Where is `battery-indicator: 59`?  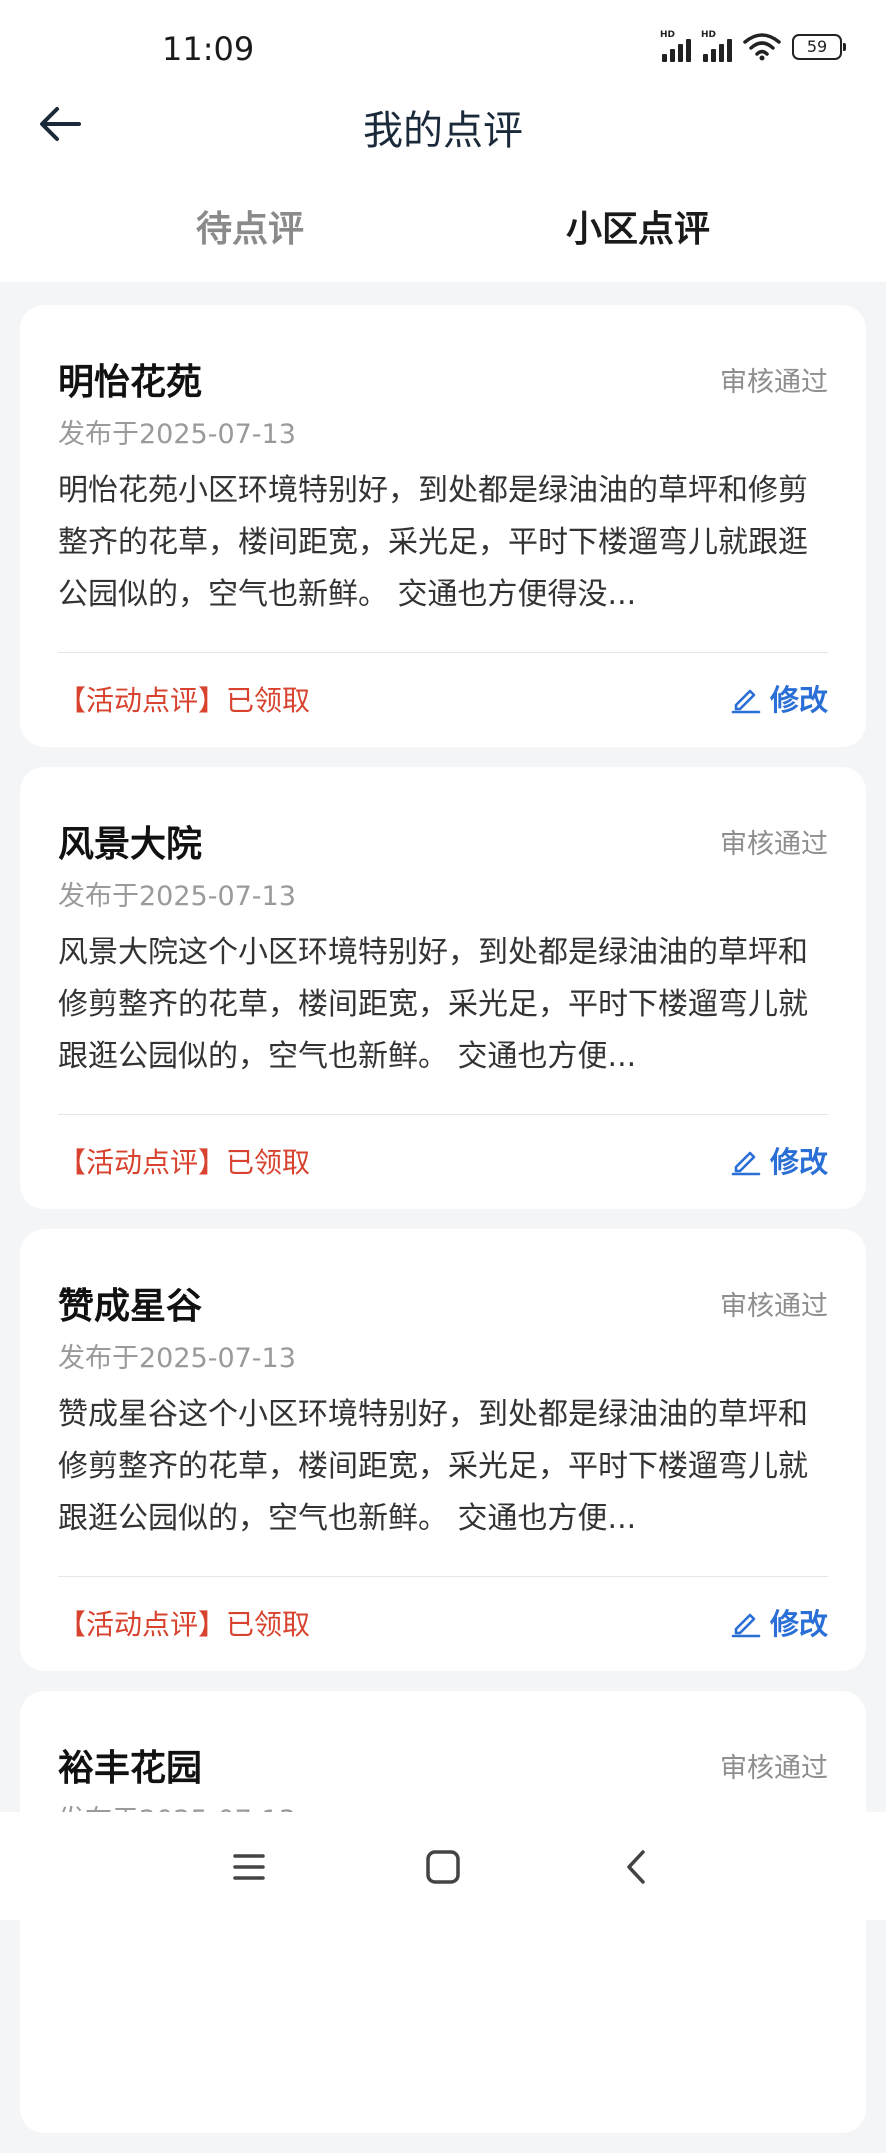
battery-indicator: 59 is located at coordinates (819, 47).